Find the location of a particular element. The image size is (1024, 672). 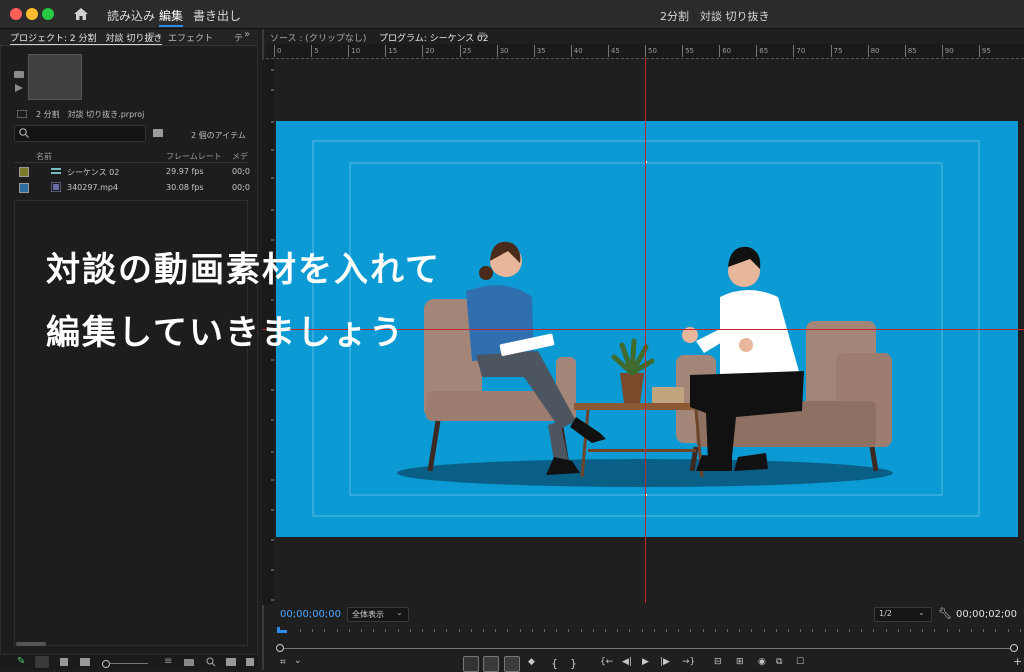

column-frame-rate: フレームレート is located at coordinates (194, 156).